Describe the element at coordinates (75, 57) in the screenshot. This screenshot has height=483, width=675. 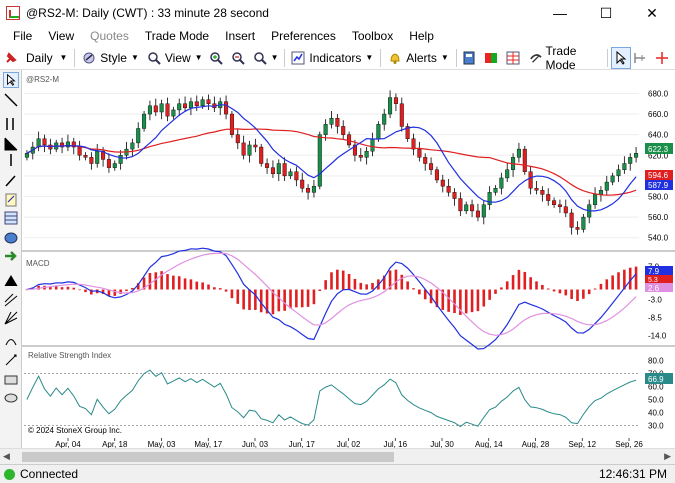
I see `toolbar-divider` at that location.